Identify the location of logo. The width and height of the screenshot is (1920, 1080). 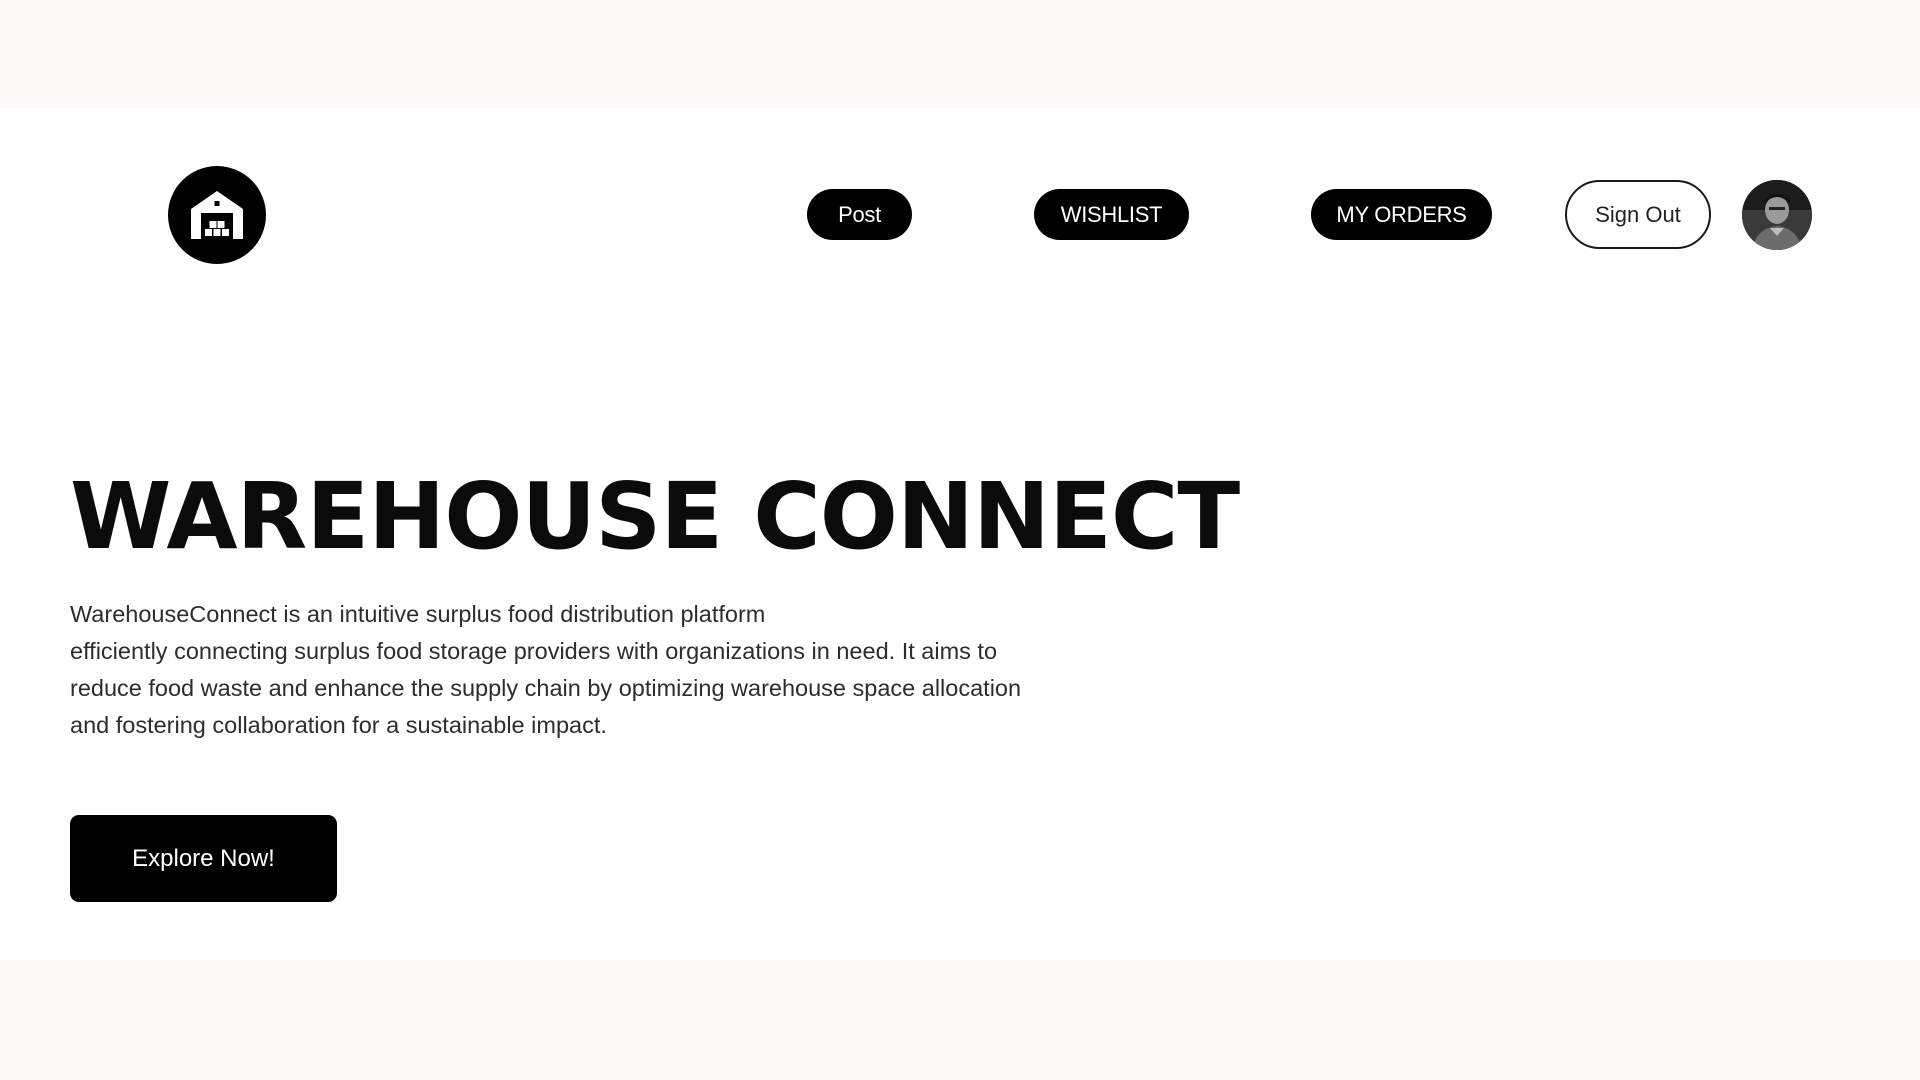
(217, 215).